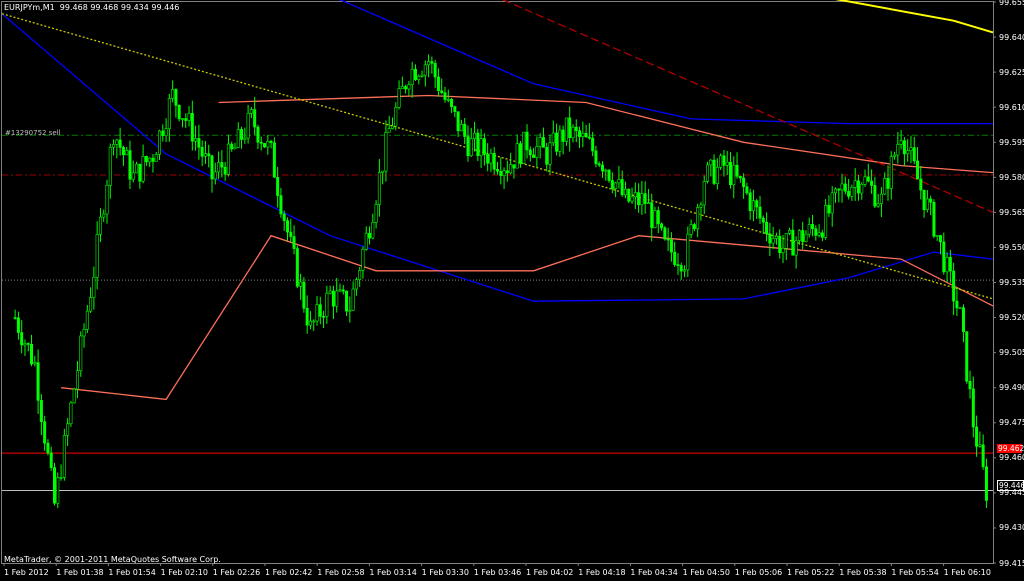 This screenshot has width=1024, height=581. Describe the element at coordinates (80, 572) in the screenshot. I see `time-tick-label: 1 Feb 01:38` at that location.